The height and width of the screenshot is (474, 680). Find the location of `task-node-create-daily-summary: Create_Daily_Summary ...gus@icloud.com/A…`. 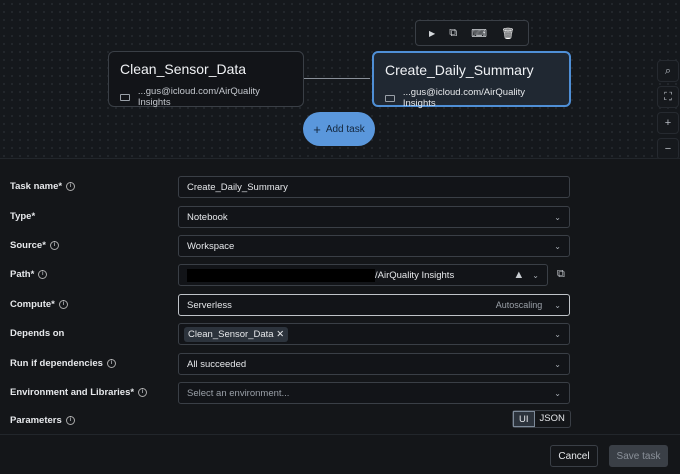

task-node-create-daily-summary: Create_Daily_Summary ...gus@icloud.com/A… is located at coordinates (471, 80).